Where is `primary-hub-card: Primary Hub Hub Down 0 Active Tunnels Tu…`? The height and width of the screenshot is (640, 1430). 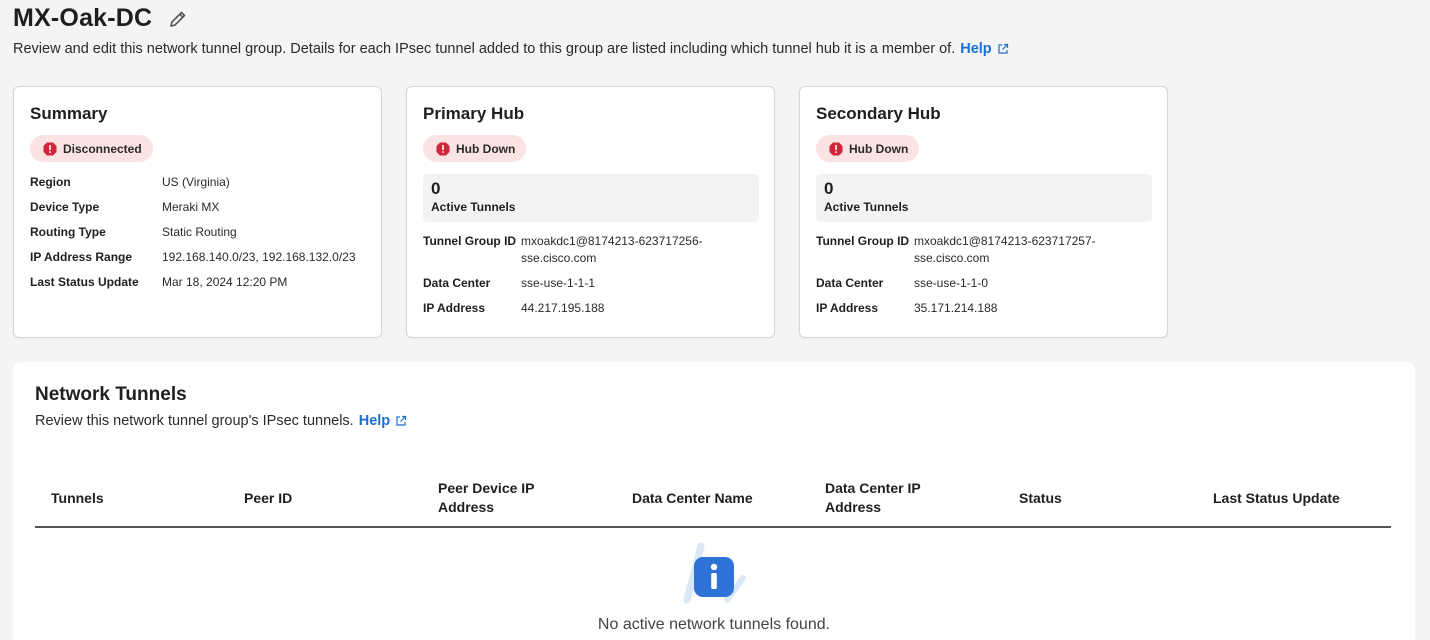 primary-hub-card: Primary Hub Hub Down 0 Active Tunnels Tu… is located at coordinates (590, 212).